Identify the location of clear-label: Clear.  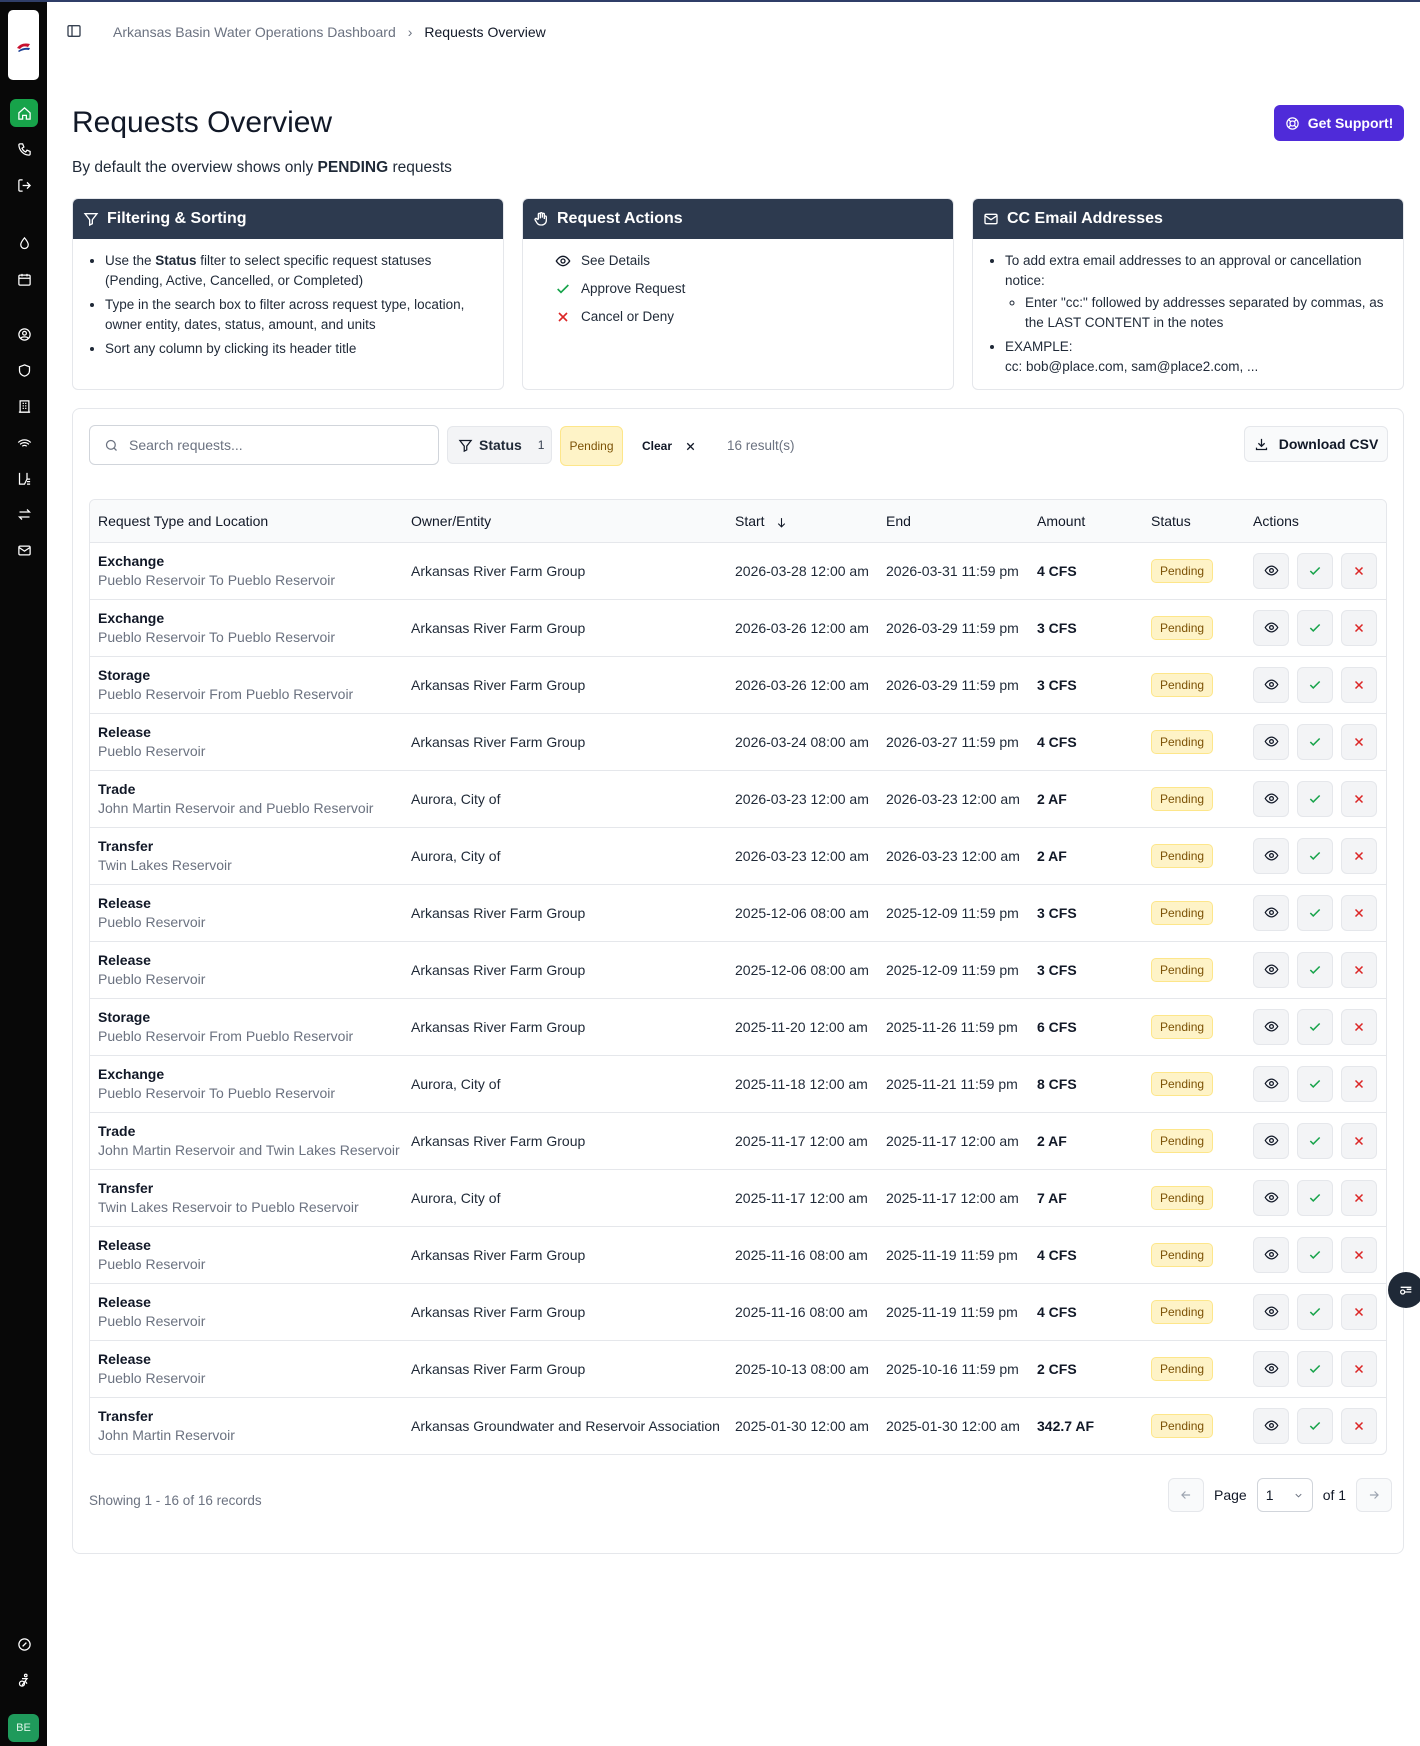
(657, 446).